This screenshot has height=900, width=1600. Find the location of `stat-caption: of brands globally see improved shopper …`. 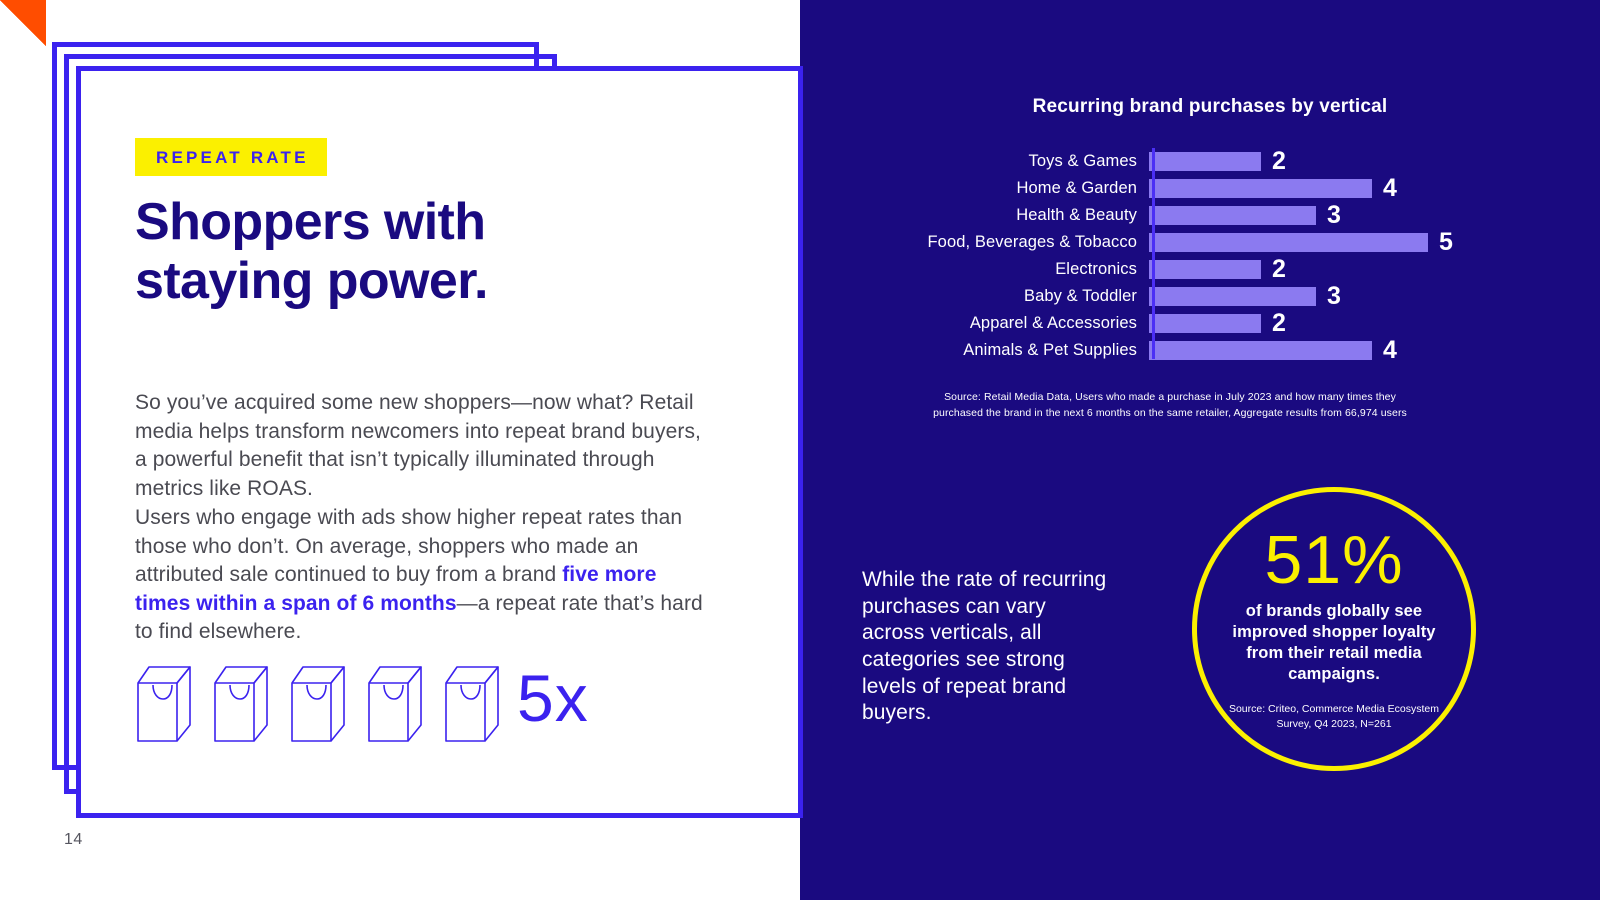

stat-caption: of brands globally see improved shopper … is located at coordinates (1334, 642).